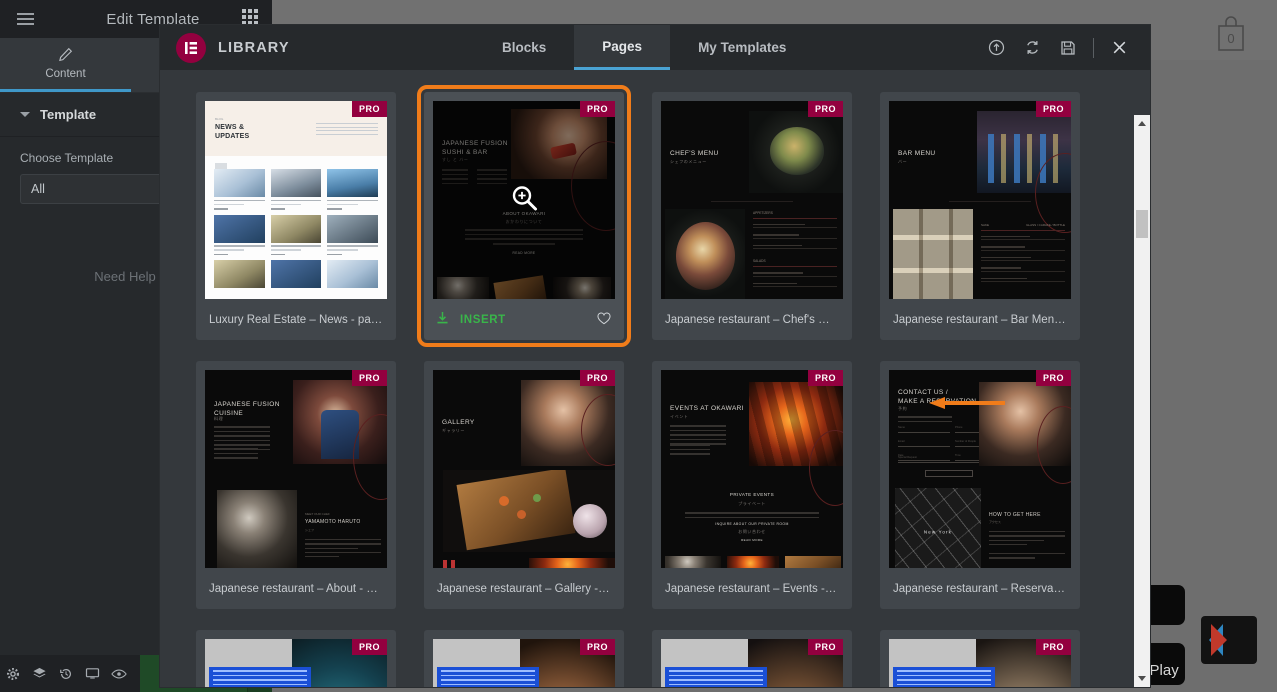  I want to click on cart-count: 0, so click(1231, 38).